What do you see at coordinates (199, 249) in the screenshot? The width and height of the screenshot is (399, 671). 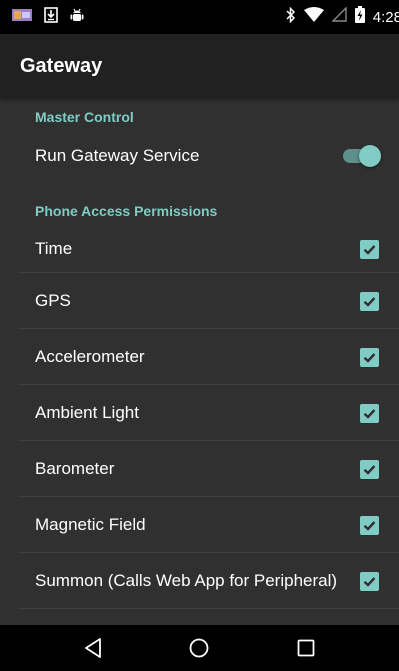 I see `permission-row-time: Time` at bounding box center [199, 249].